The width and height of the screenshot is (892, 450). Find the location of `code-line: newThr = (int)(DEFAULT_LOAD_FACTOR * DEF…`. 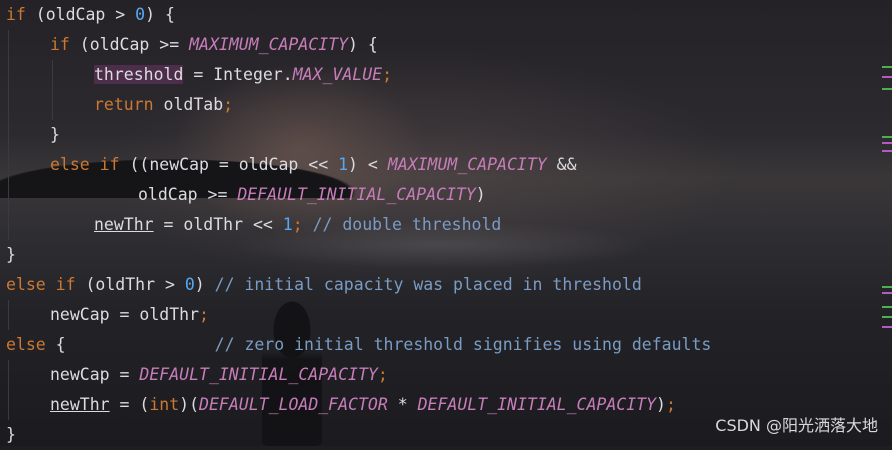

code-line: newThr = (int)(DEFAULT_LOAD_FACTOR * DEF… is located at coordinates (363, 405).